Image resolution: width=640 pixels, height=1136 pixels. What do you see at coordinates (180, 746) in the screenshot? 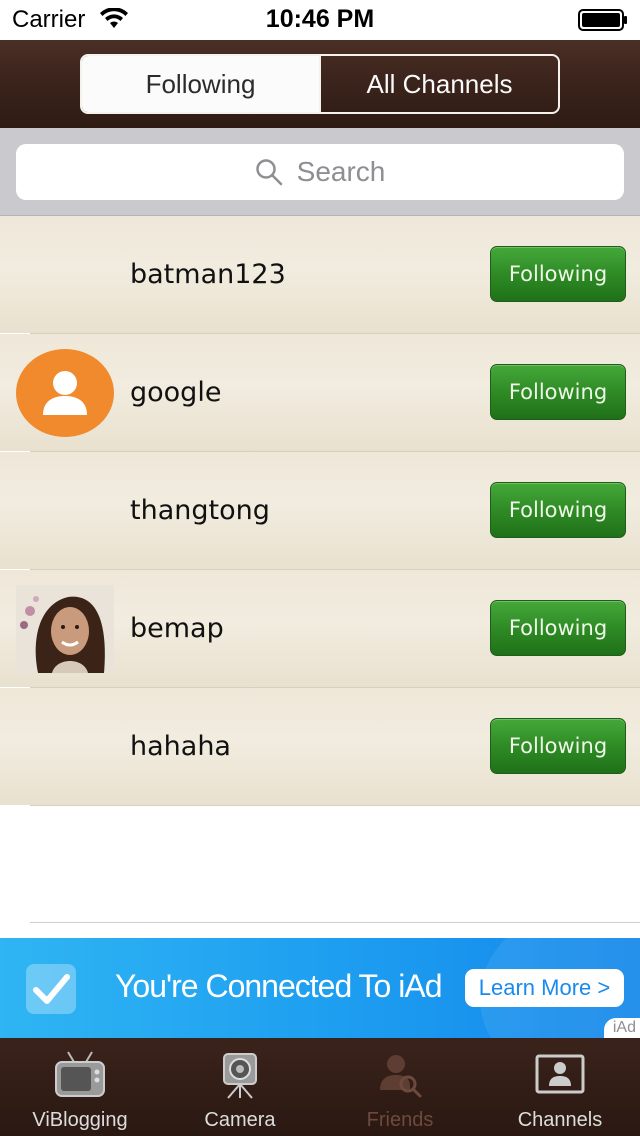
I see `channel-name: hahaha` at bounding box center [180, 746].